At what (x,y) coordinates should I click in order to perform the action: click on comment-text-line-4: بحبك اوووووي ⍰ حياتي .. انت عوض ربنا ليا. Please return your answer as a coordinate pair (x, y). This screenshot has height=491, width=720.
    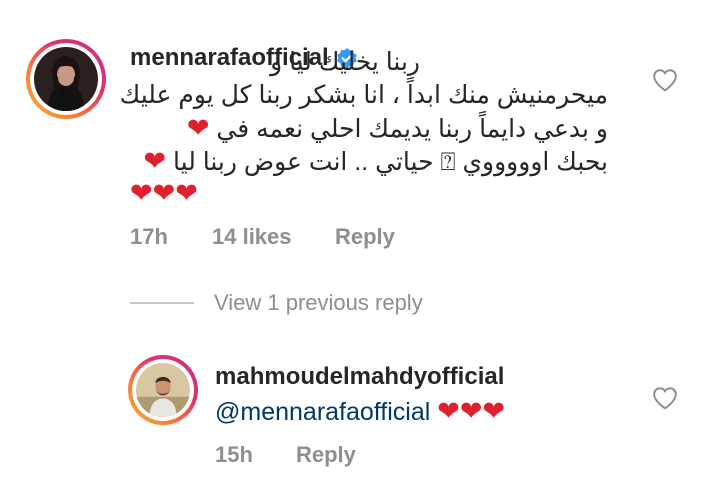
    Looking at the image, I should click on (390, 162).